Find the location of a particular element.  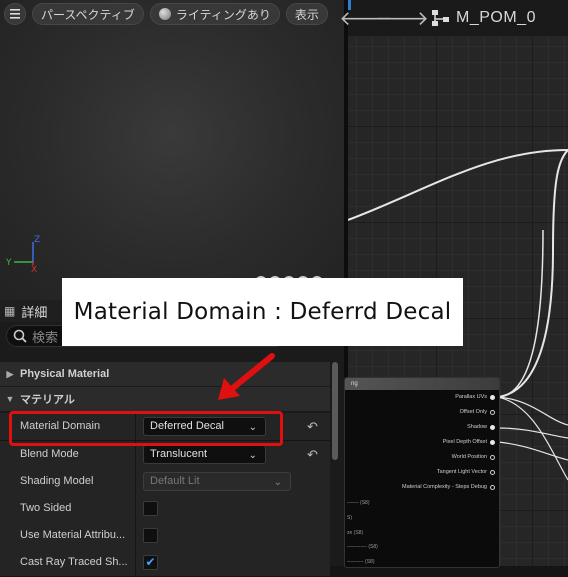

dropdown-value: Translucent is located at coordinates (179, 454).